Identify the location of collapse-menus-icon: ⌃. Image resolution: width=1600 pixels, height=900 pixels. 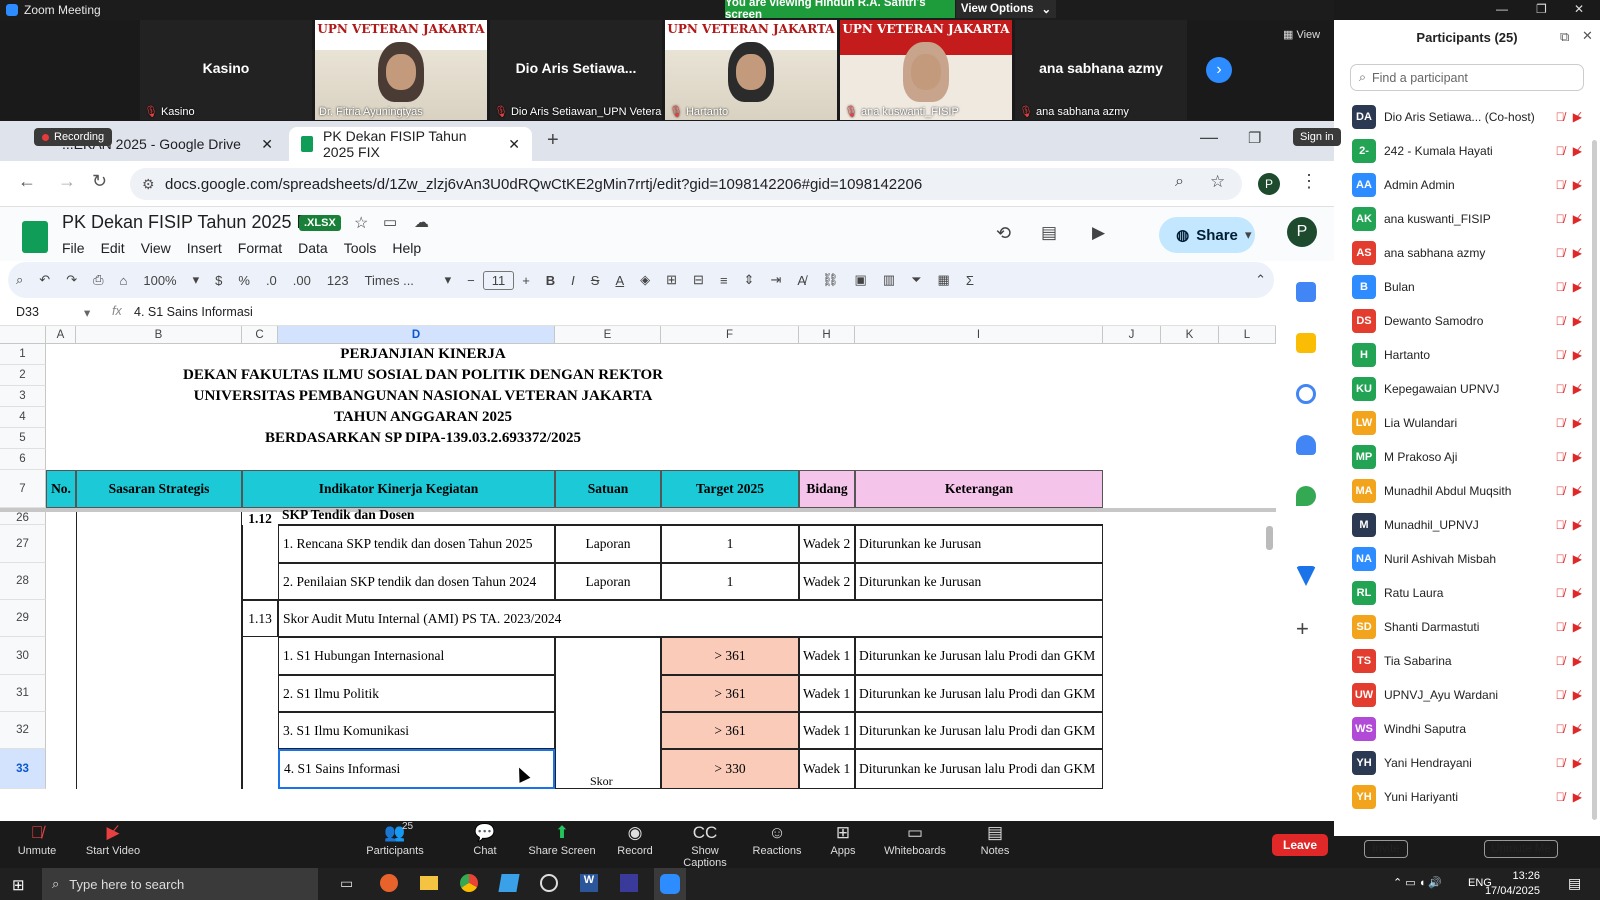
(1260, 280).